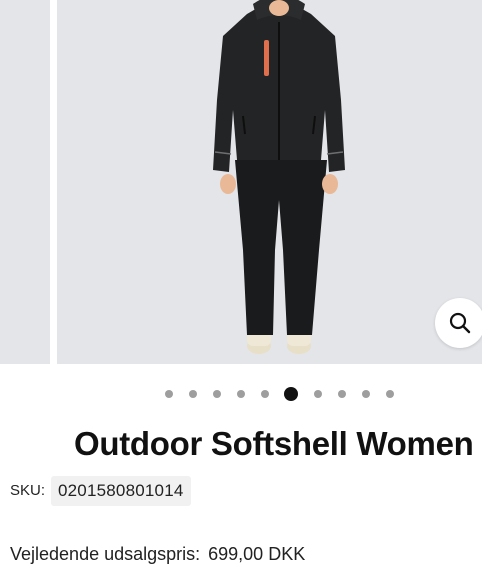  What do you see at coordinates (274, 443) in the screenshot?
I see `product-title: Outdoor Softshell Women` at bounding box center [274, 443].